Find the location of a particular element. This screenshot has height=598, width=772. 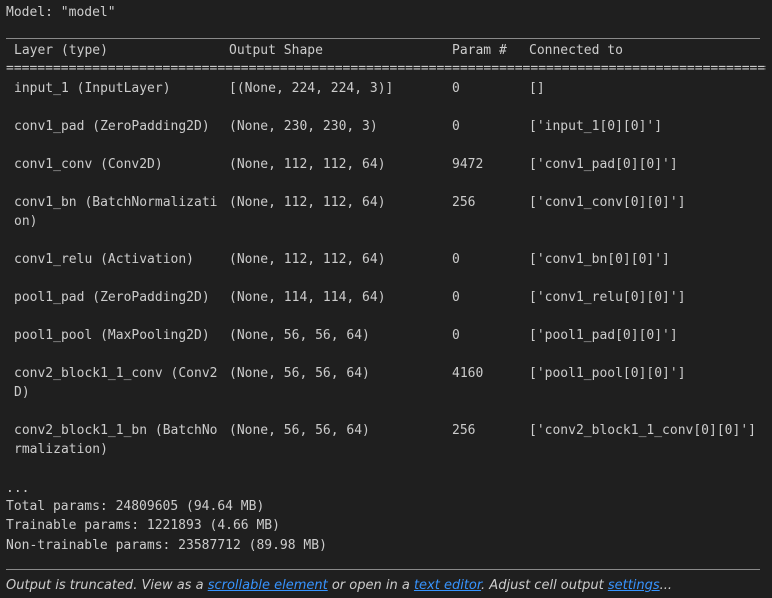

table-row-connected: [] is located at coordinates (537, 88).